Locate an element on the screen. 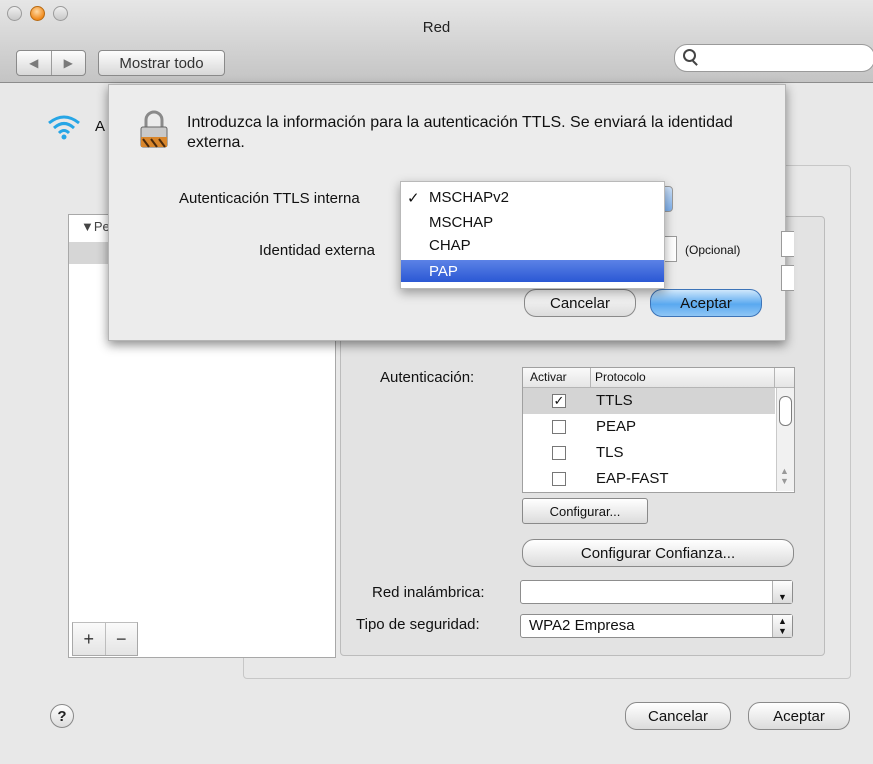 The width and height of the screenshot is (873, 764). table-row: PEAP is located at coordinates (649, 427).